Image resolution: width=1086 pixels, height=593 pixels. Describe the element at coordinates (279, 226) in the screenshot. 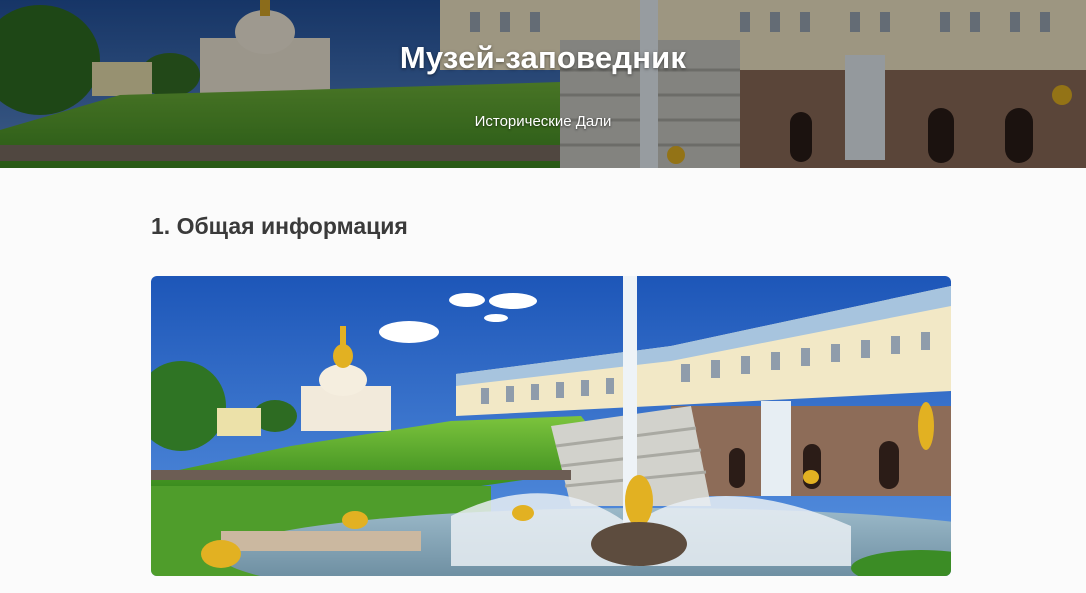

I see `section-heading: 1. Общая информация` at that location.